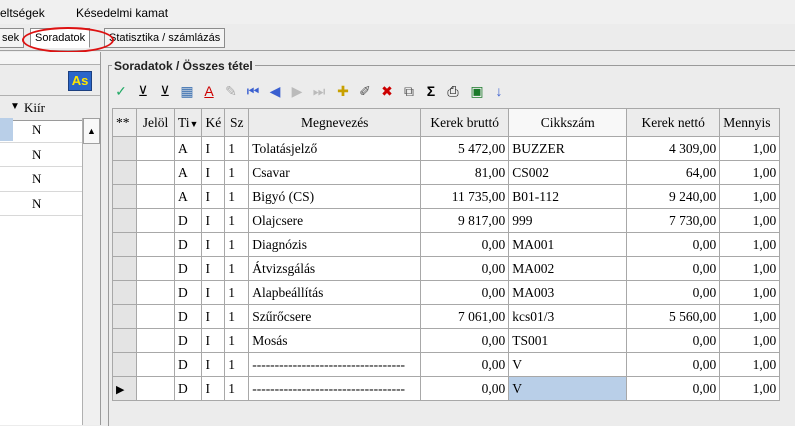 This screenshot has height=426, width=795. I want to click on row-indicator: ▶, so click(124, 388).